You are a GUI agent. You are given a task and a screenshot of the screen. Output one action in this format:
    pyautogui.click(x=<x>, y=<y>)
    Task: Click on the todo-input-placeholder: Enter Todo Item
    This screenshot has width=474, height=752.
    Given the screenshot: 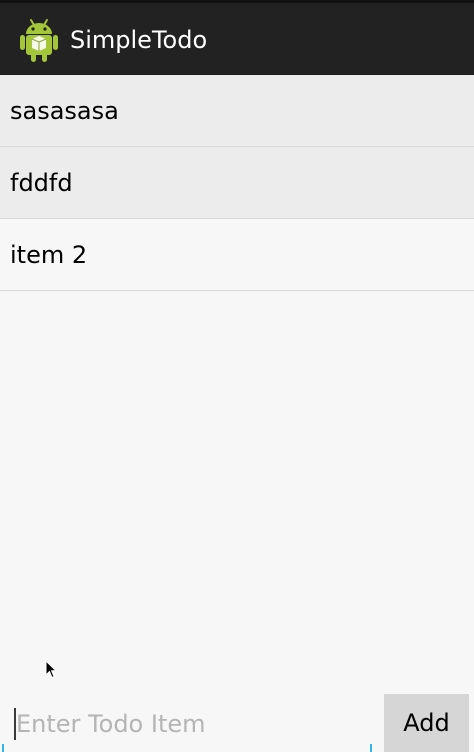 What is the action you would take?
    pyautogui.click(x=111, y=724)
    